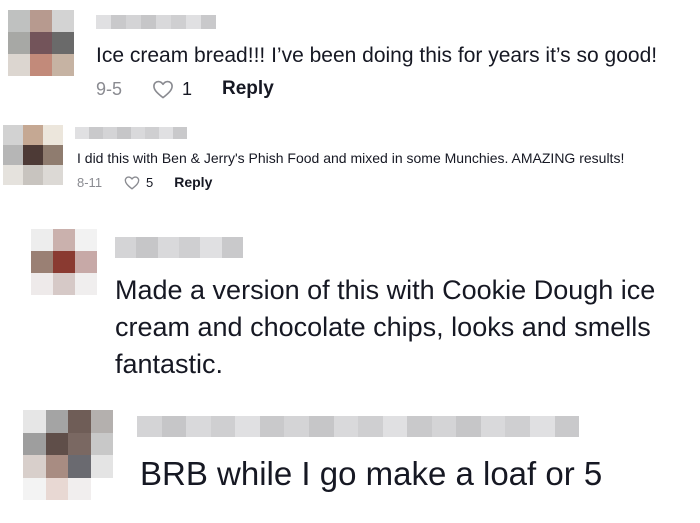 This screenshot has width=700, height=523. I want to click on comment-meta: 8-11 5 Reply, so click(144, 182).